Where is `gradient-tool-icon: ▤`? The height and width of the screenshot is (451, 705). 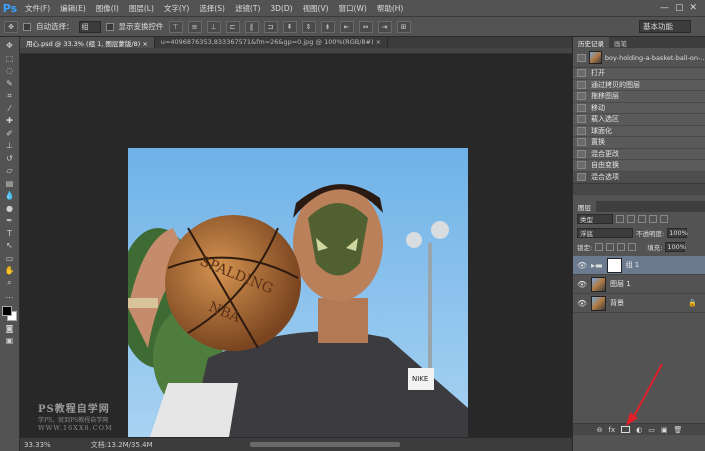
gradient-tool-icon: ▤ is located at coordinates (10, 184).